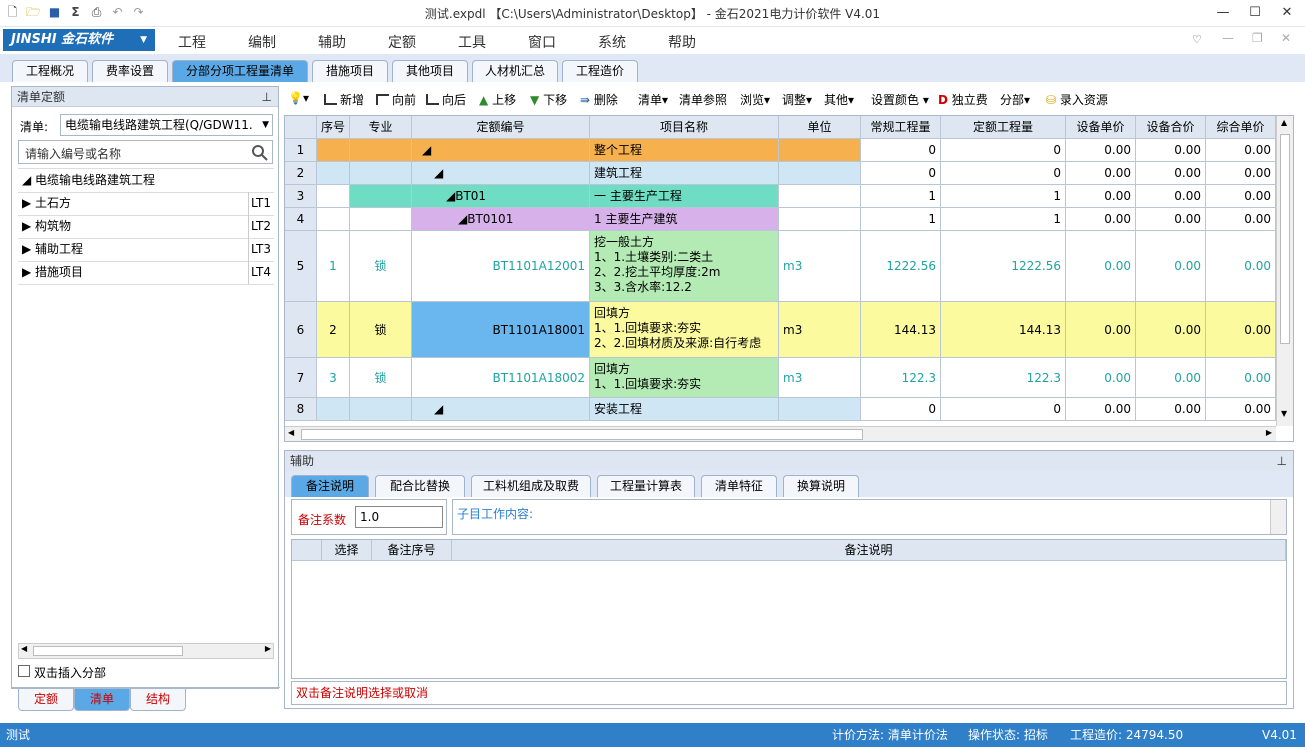 The width and height of the screenshot is (1305, 747). Describe the element at coordinates (684, 196) in the screenshot. I see `grid-cell-name: 一 主要生产工程` at that location.